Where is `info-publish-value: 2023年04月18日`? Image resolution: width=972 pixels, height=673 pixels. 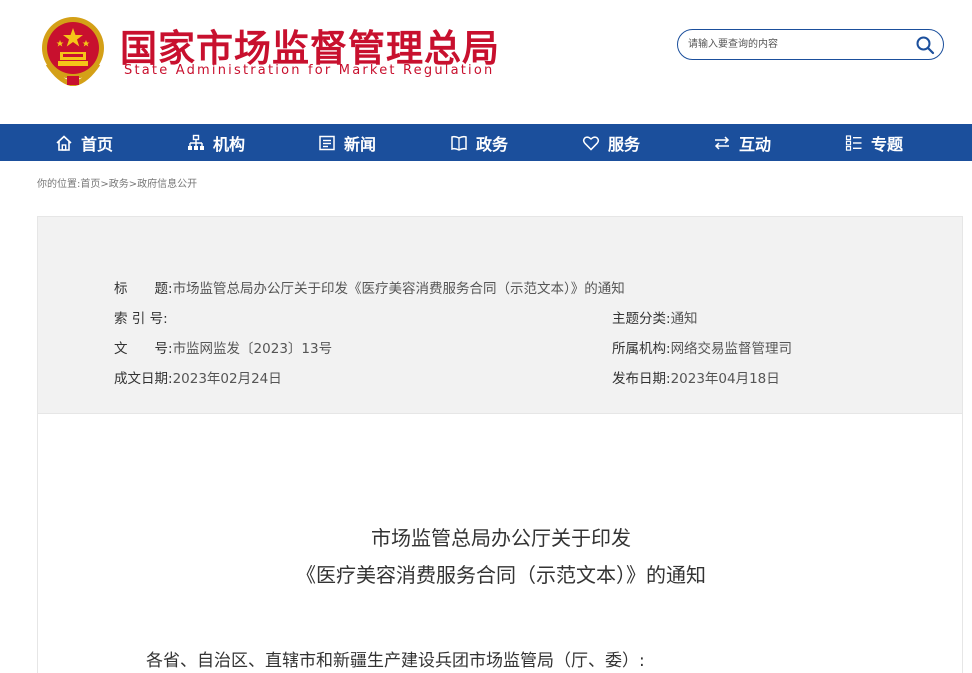 info-publish-value: 2023年04月18日 is located at coordinates (725, 379).